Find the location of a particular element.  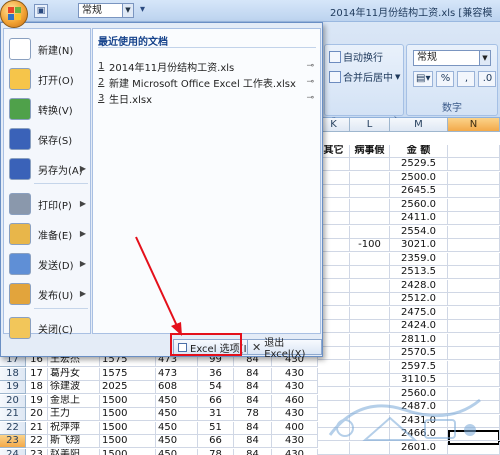

office-button is located at coordinates (14, 14).